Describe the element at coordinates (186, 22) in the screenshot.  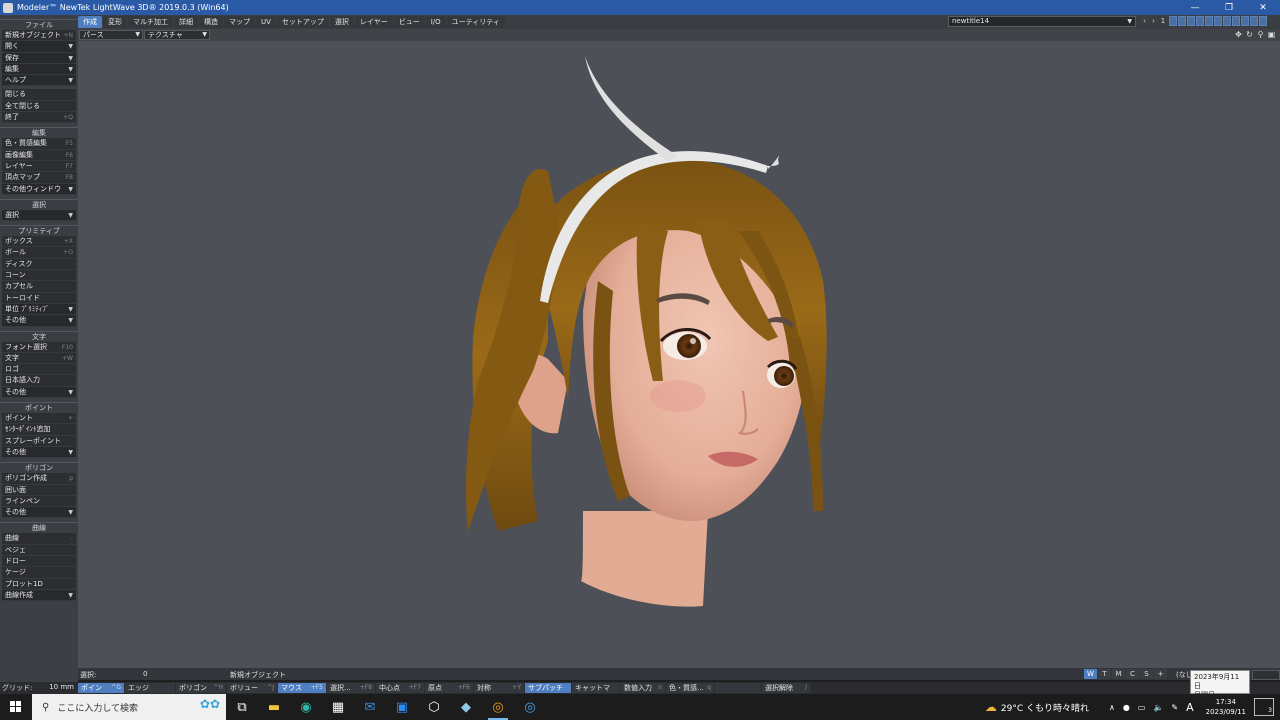
I see `tab-3: 詳細` at that location.